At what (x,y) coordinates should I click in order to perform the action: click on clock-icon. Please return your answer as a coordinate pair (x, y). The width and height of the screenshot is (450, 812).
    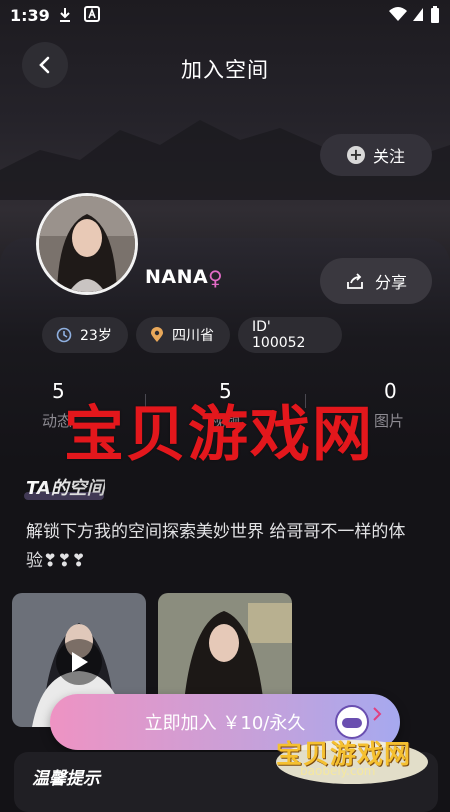
    Looking at the image, I should click on (64, 335).